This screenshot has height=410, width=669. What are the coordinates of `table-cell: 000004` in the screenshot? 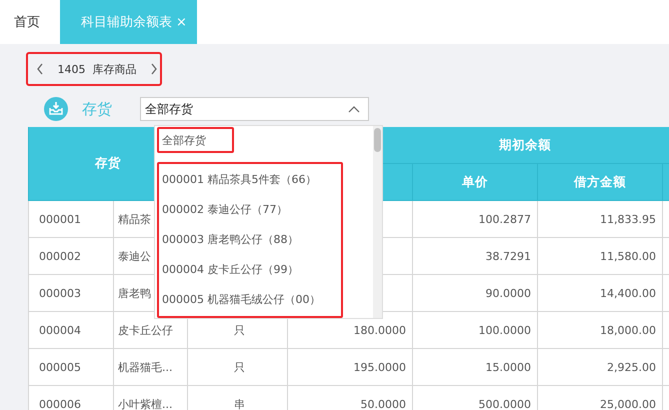 It's located at (71, 330).